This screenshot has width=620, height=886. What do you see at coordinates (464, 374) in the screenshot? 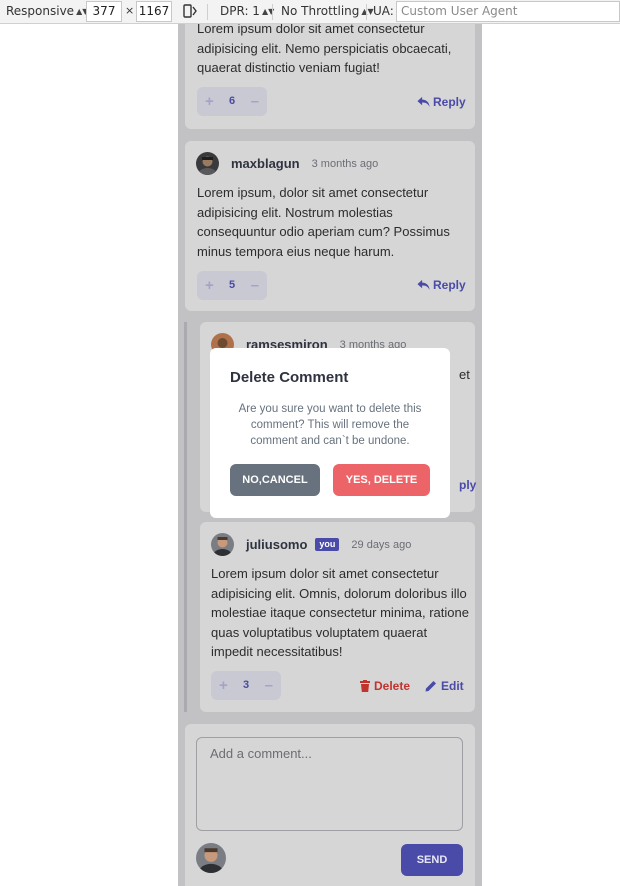
I see `comment-body-fragment: et` at bounding box center [464, 374].